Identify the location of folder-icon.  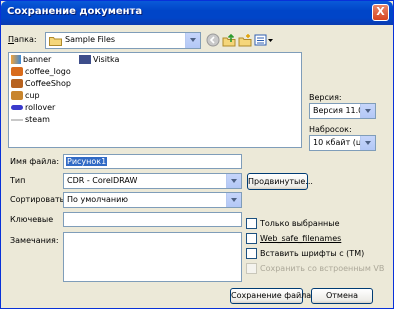
(55, 41).